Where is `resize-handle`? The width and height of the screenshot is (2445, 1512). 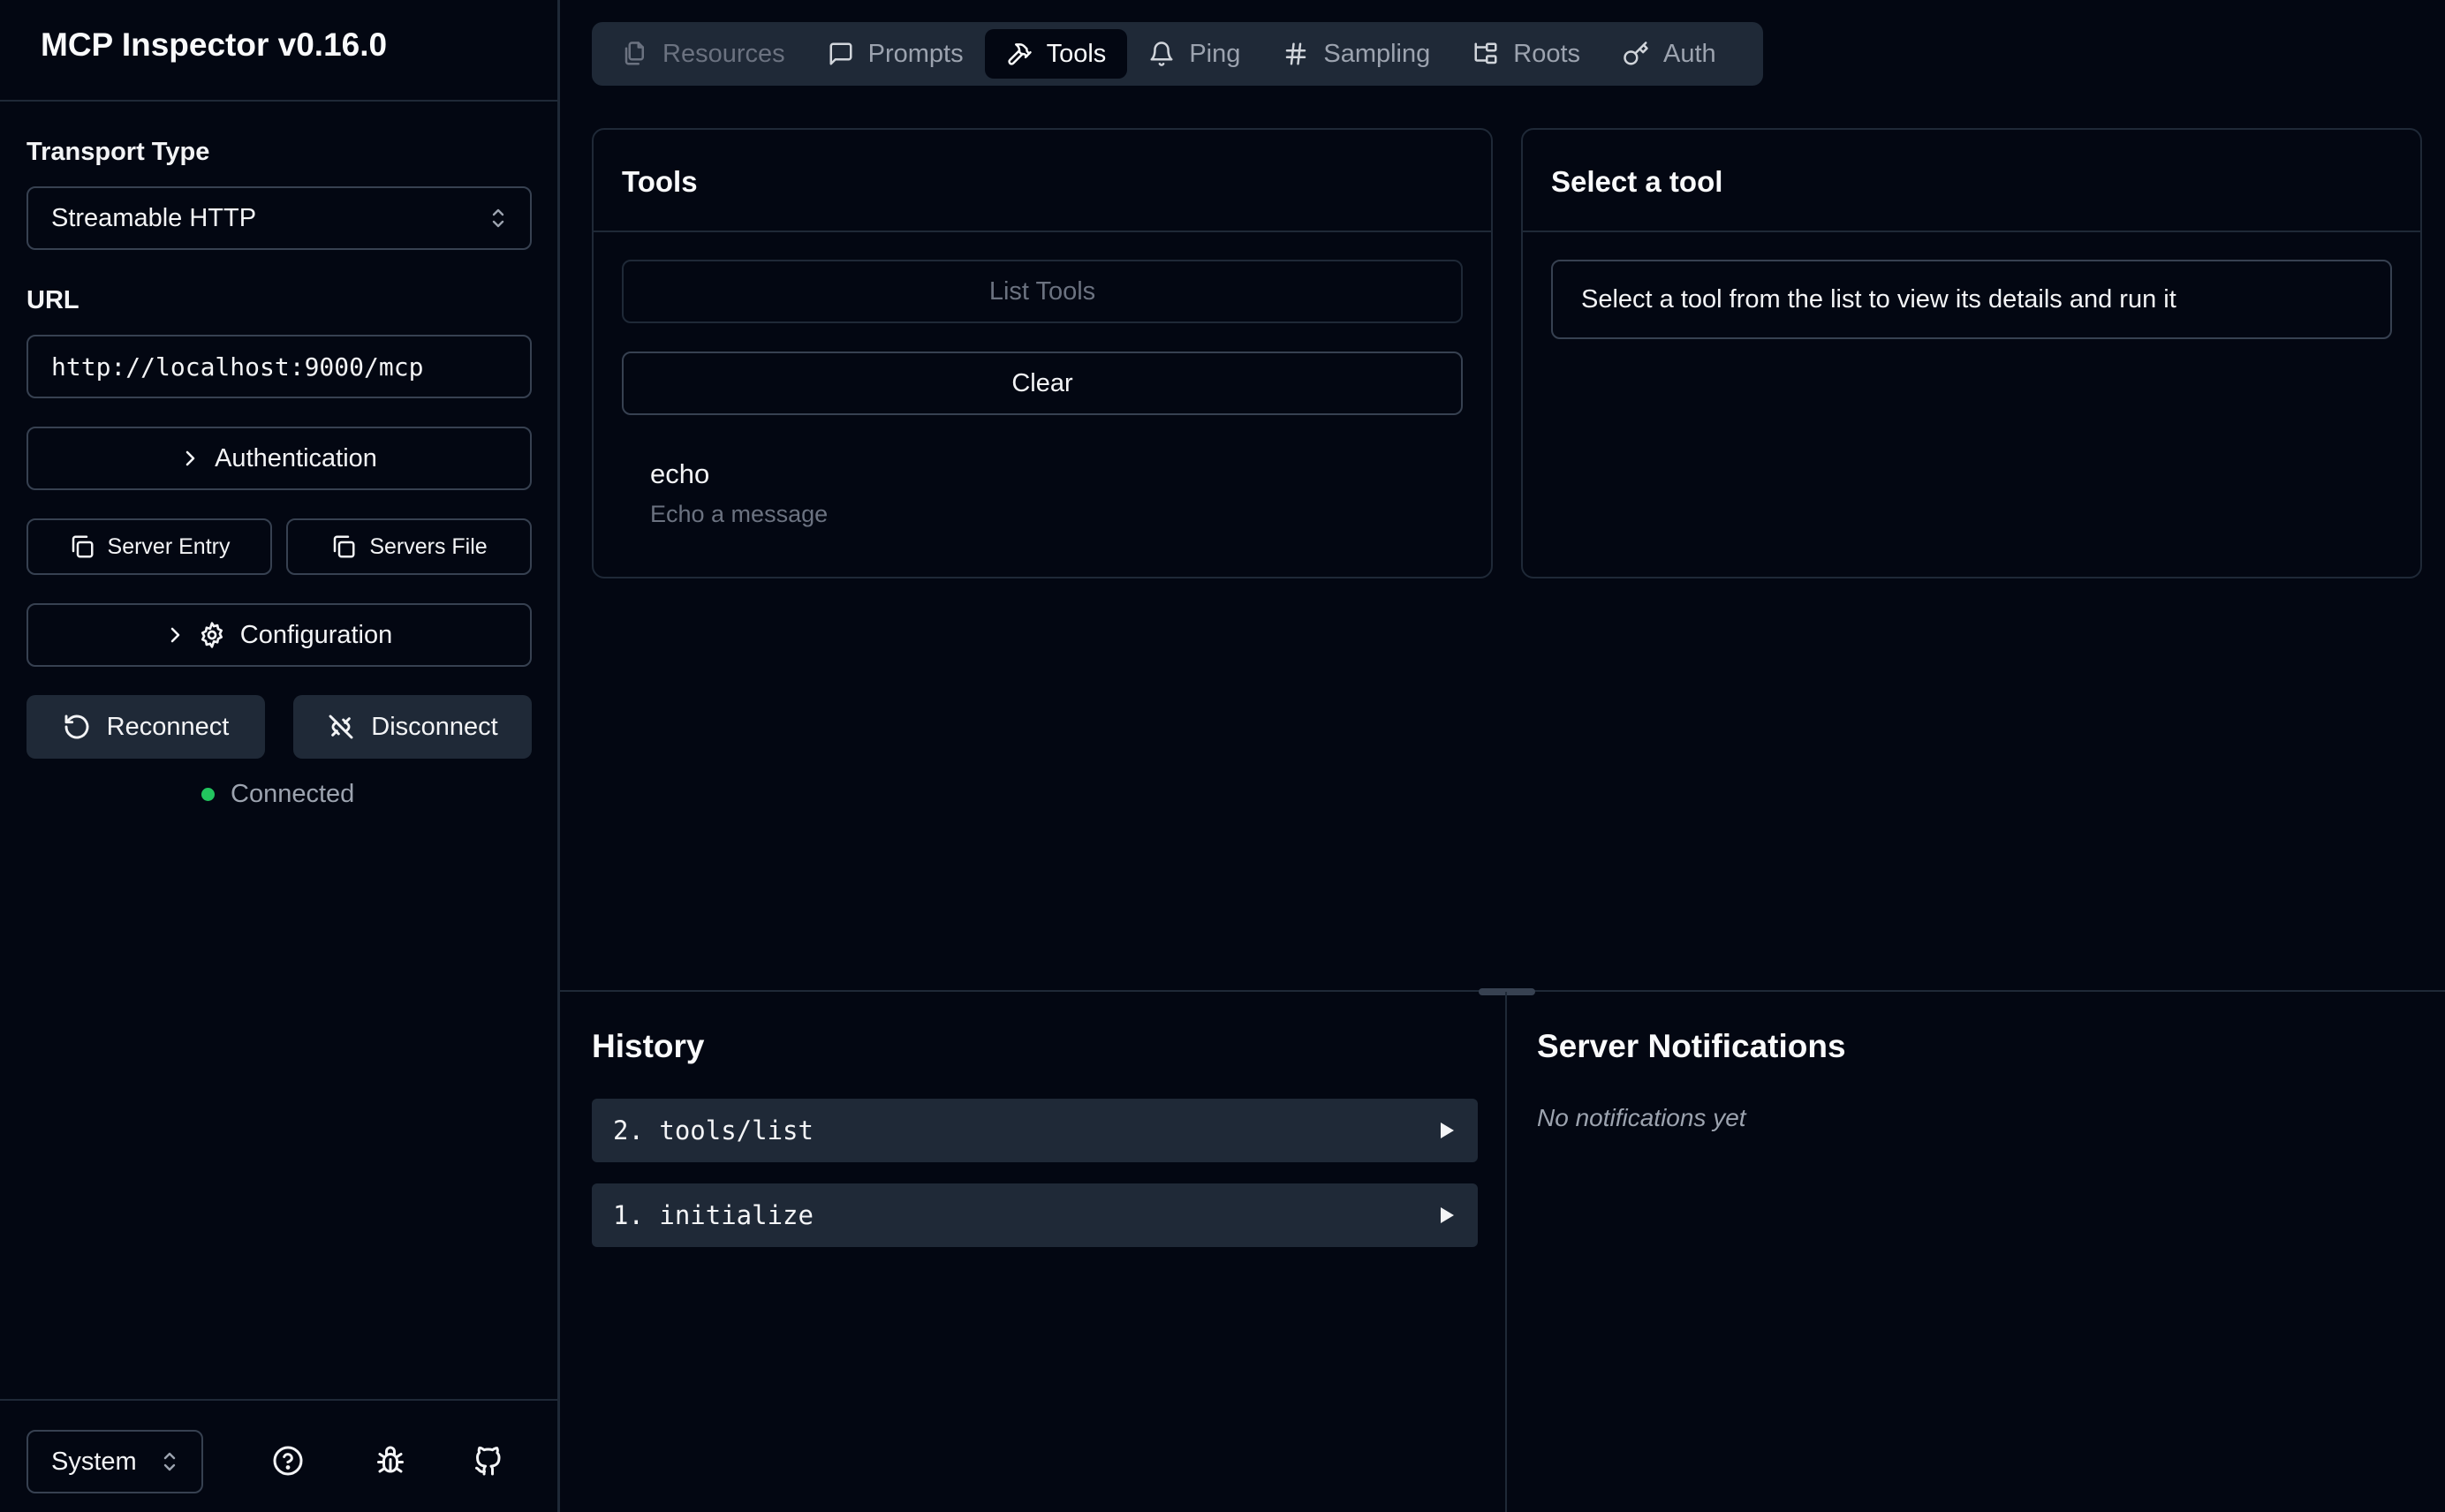
resize-handle is located at coordinates (1507, 992).